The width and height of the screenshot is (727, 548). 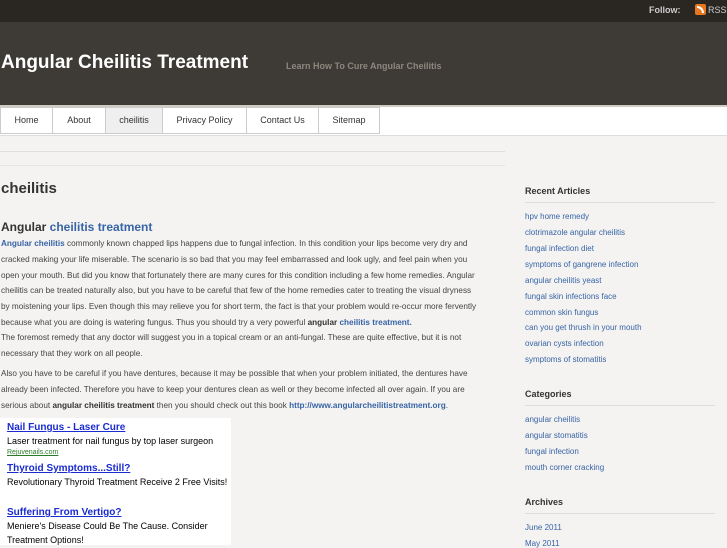 I want to click on ad-title-link: Thyroid Symptoms...Still?, so click(x=68, y=468).